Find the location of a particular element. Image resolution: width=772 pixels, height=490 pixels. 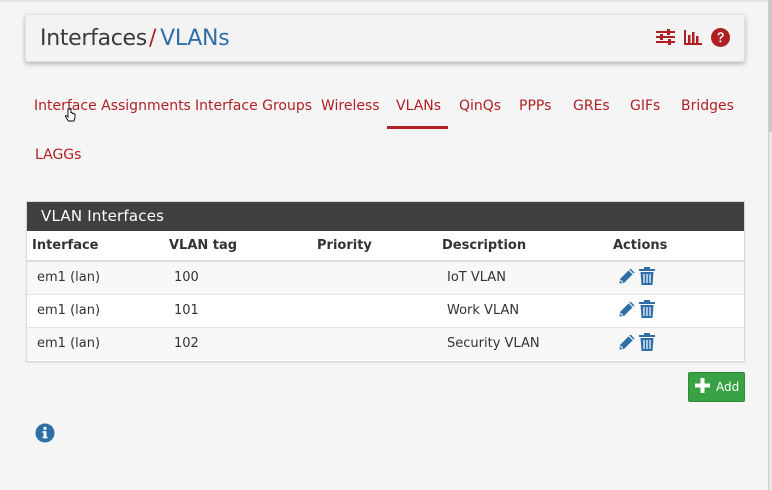

tab-ppps: PPPs is located at coordinates (535, 106).